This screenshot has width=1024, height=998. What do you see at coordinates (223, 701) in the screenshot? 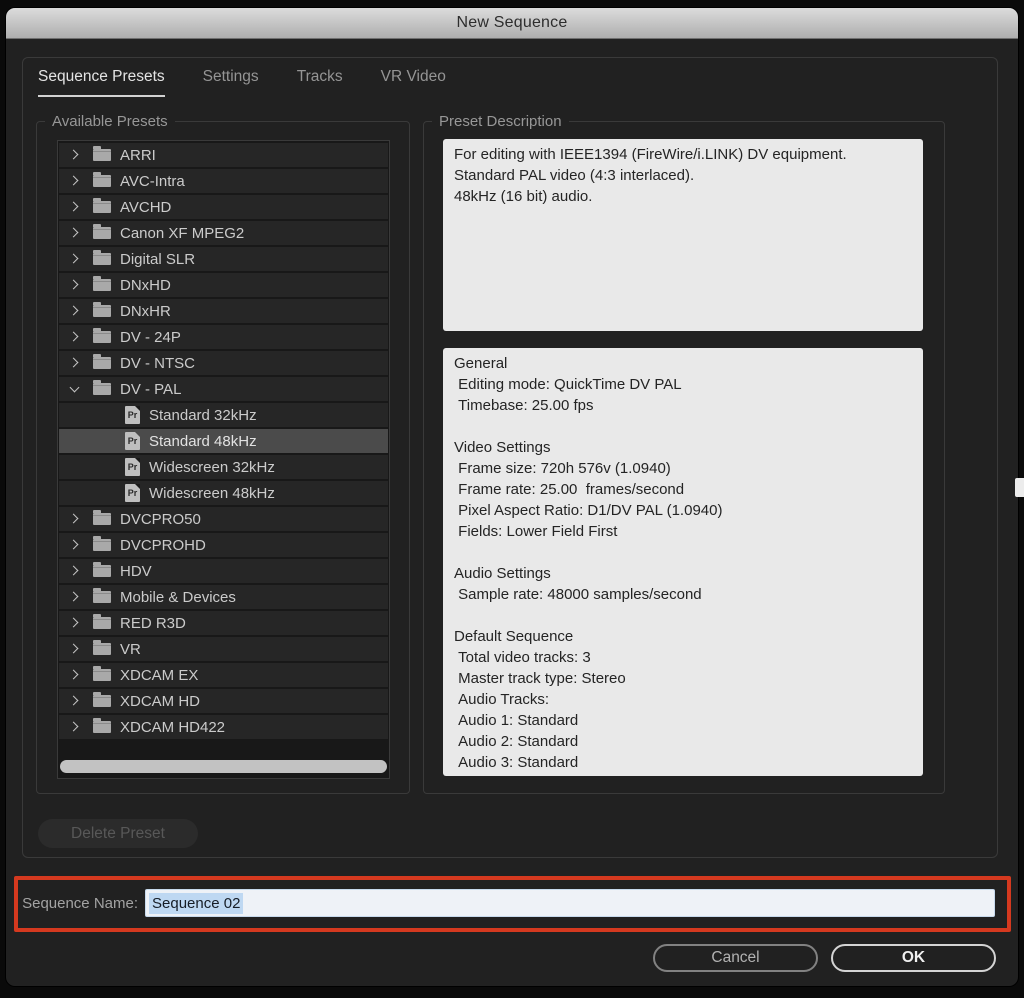
I see `preset-folder-row: XDCAM HD` at bounding box center [223, 701].